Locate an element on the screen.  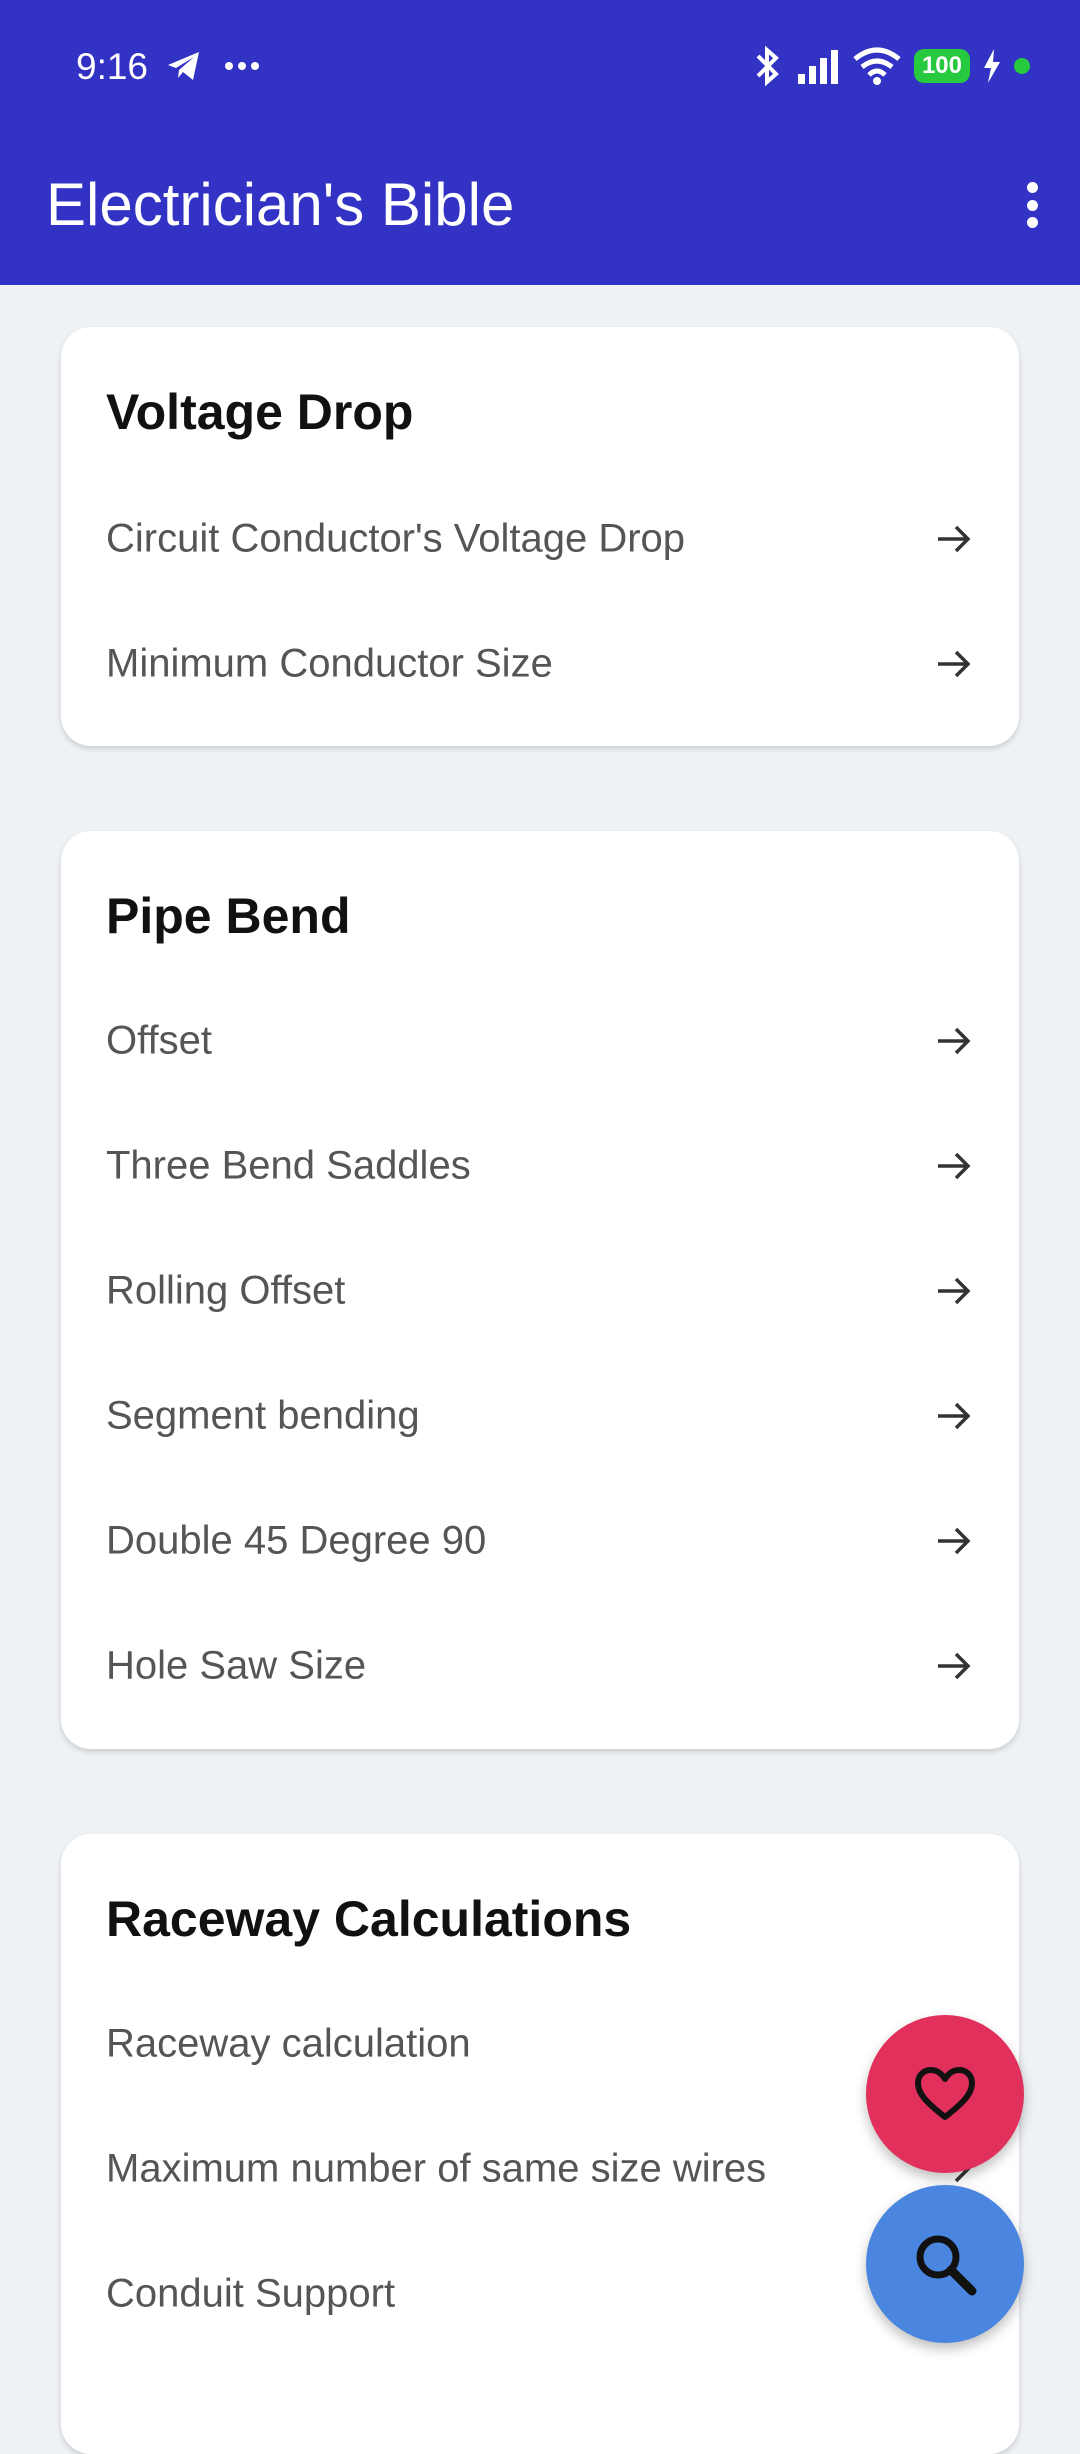
list-item: Hole Saw Size is located at coordinates (540, 1666).